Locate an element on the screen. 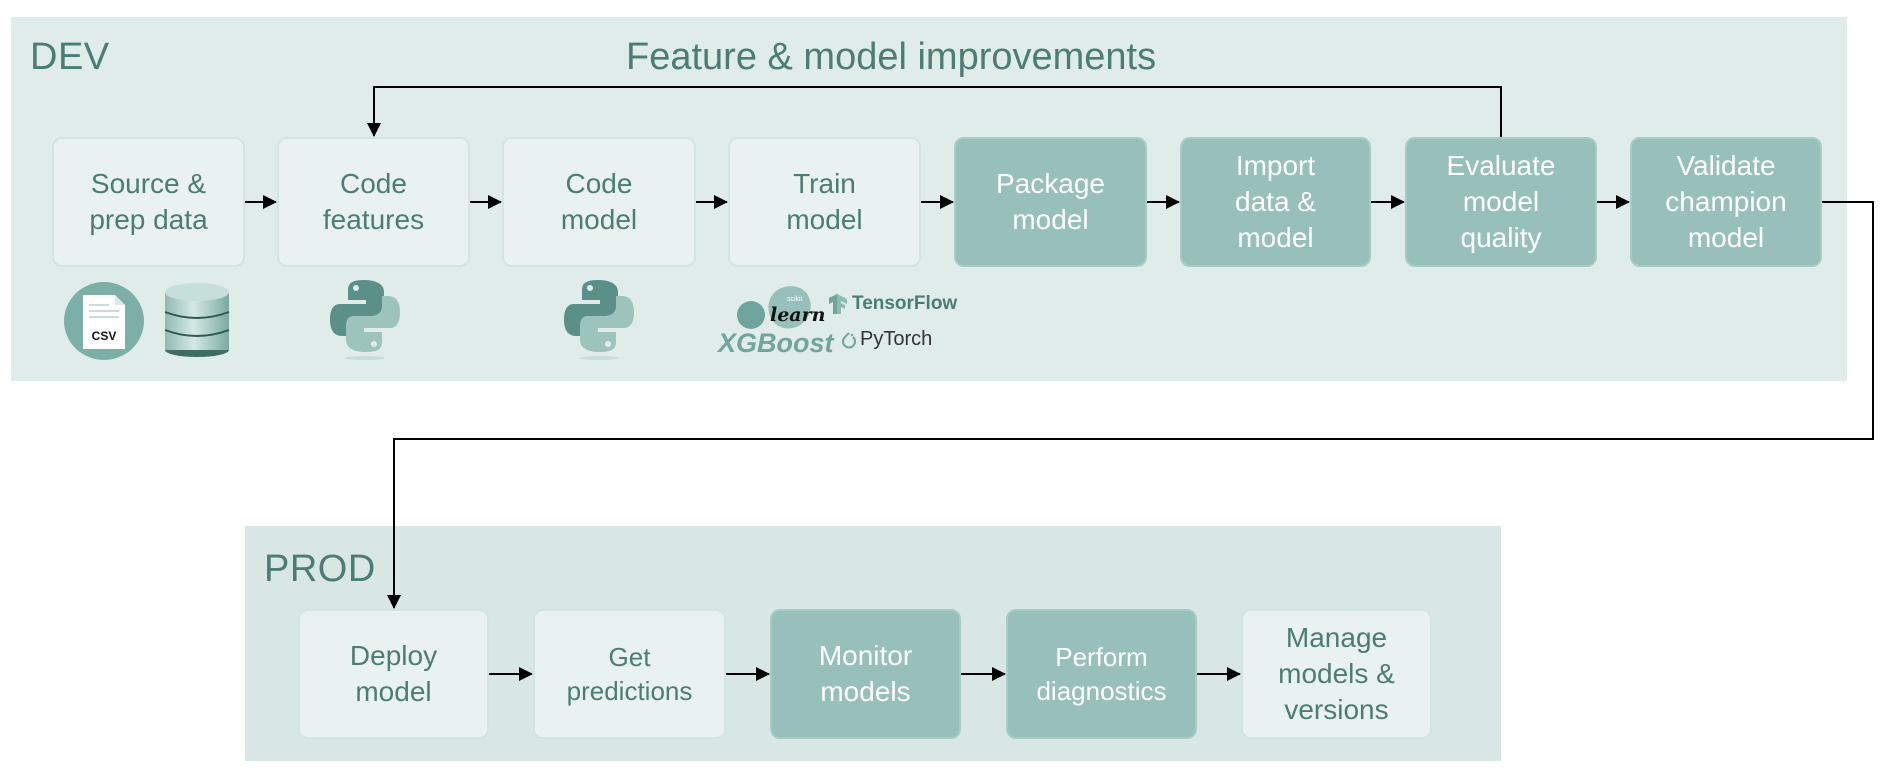 The height and width of the screenshot is (772, 1884). scikit-learn-label: learn is located at coordinates (798, 315).